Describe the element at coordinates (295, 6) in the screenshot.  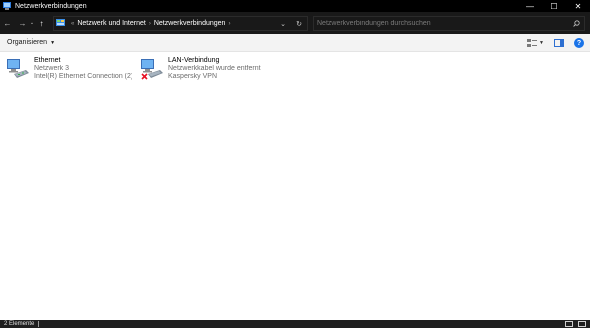
I see `title-bar: Netzwerkverbindungen — ☐ ✕` at that location.